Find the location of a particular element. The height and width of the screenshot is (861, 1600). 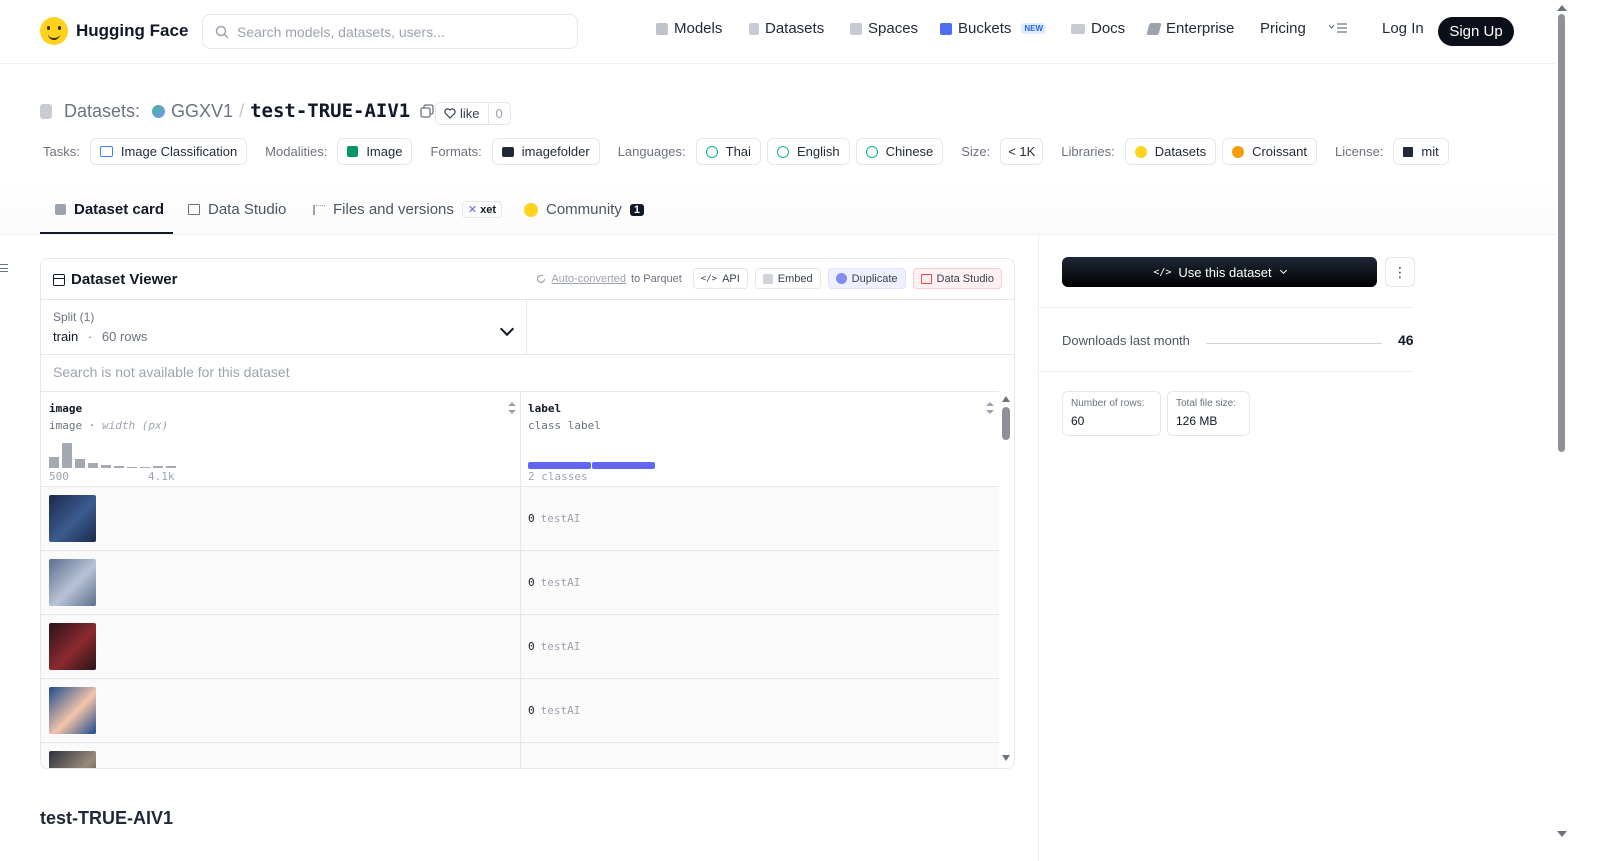

split-selector: Split (1) train · 60 rows is located at coordinates (284, 327).